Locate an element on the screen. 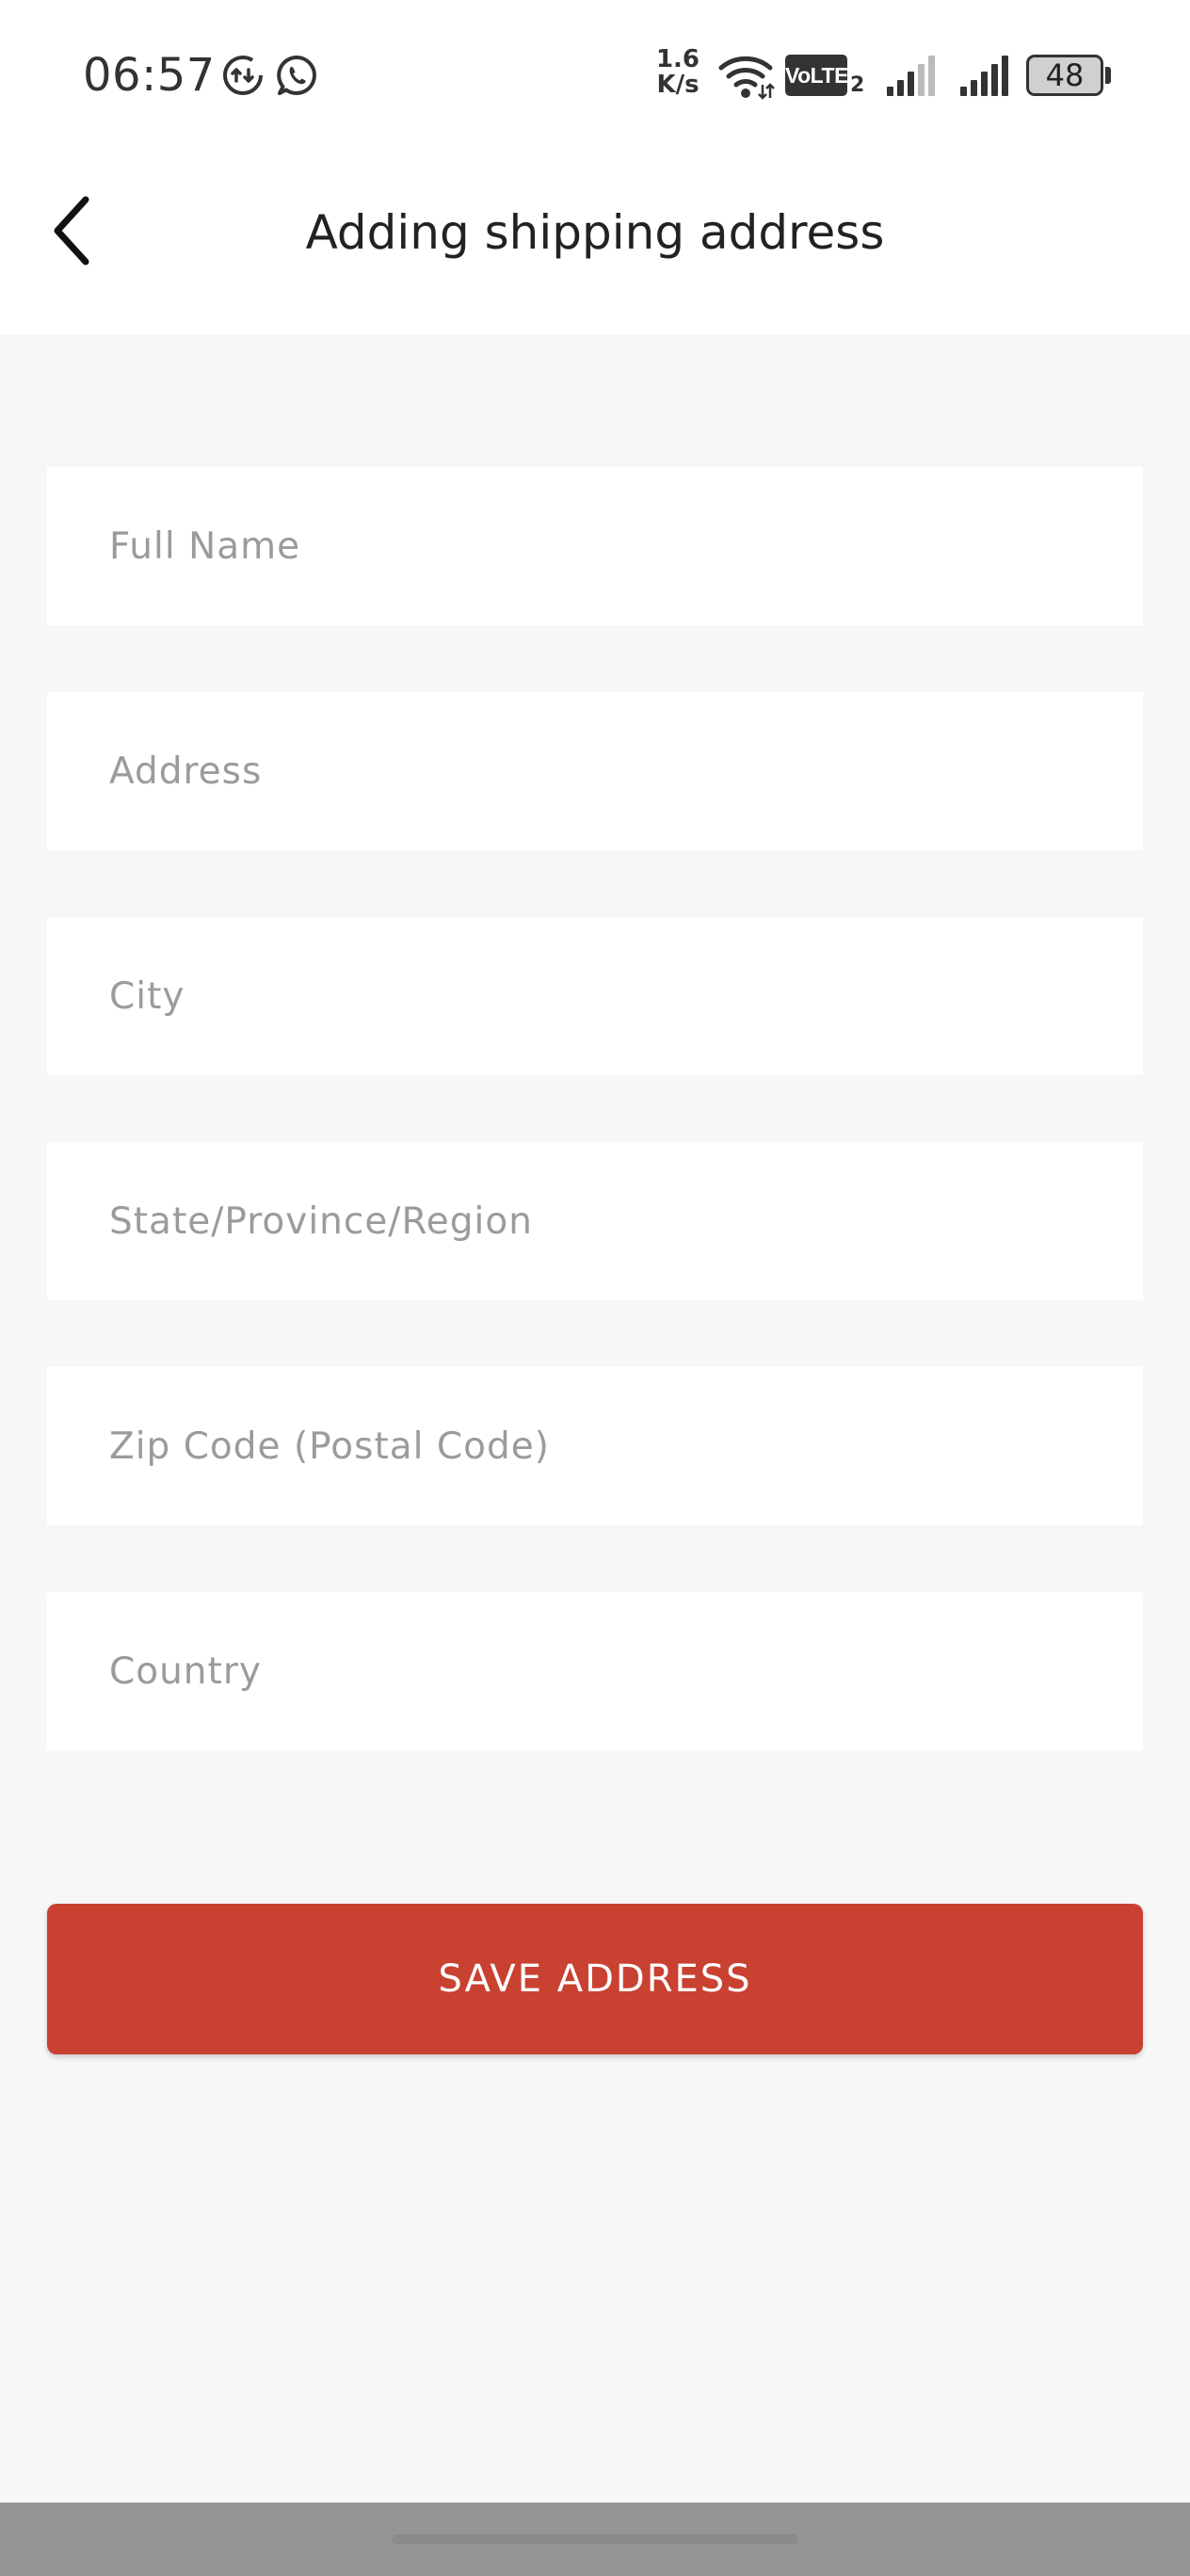  network-speed-value: 1.6 is located at coordinates (677, 59).